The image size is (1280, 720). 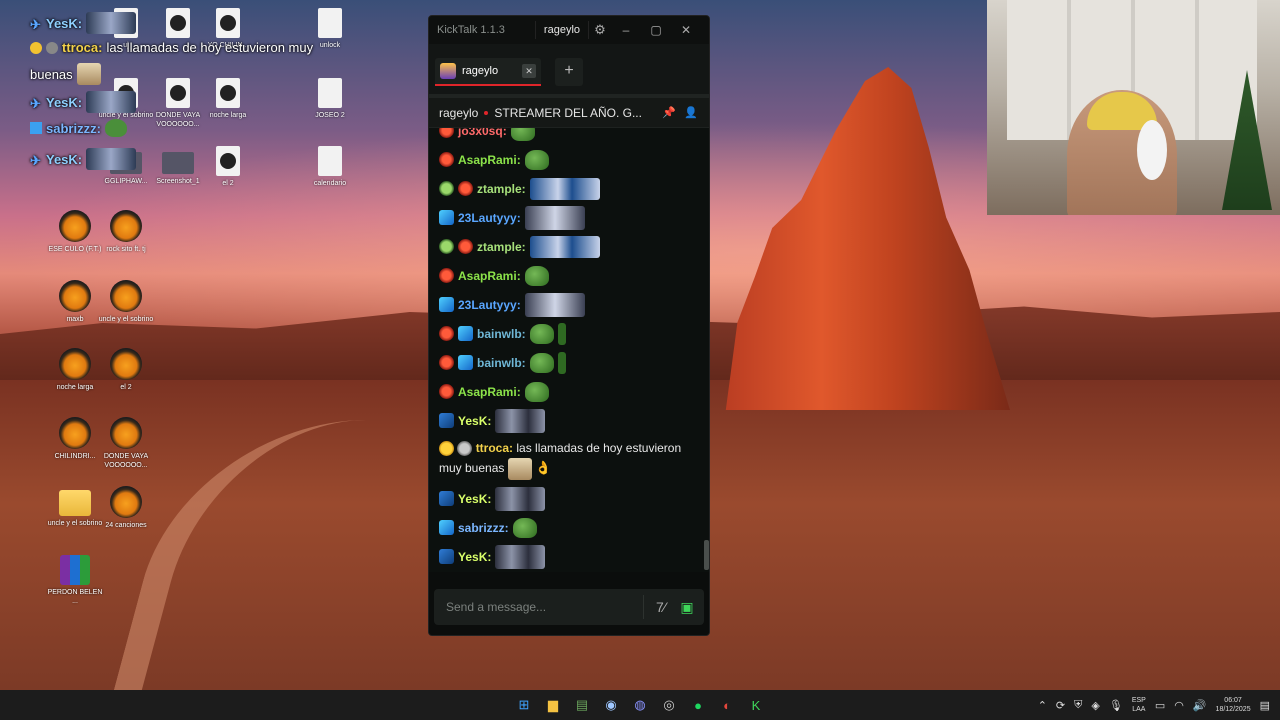 I want to click on desktop-icon: rock sito ft. tj, so click(x=126, y=232).